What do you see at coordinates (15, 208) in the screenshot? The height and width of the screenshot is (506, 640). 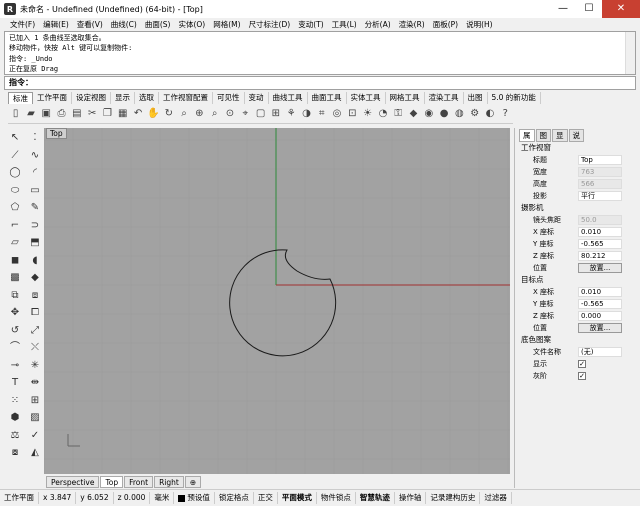 I see `polygon-icon: ⬠` at bounding box center [15, 208].